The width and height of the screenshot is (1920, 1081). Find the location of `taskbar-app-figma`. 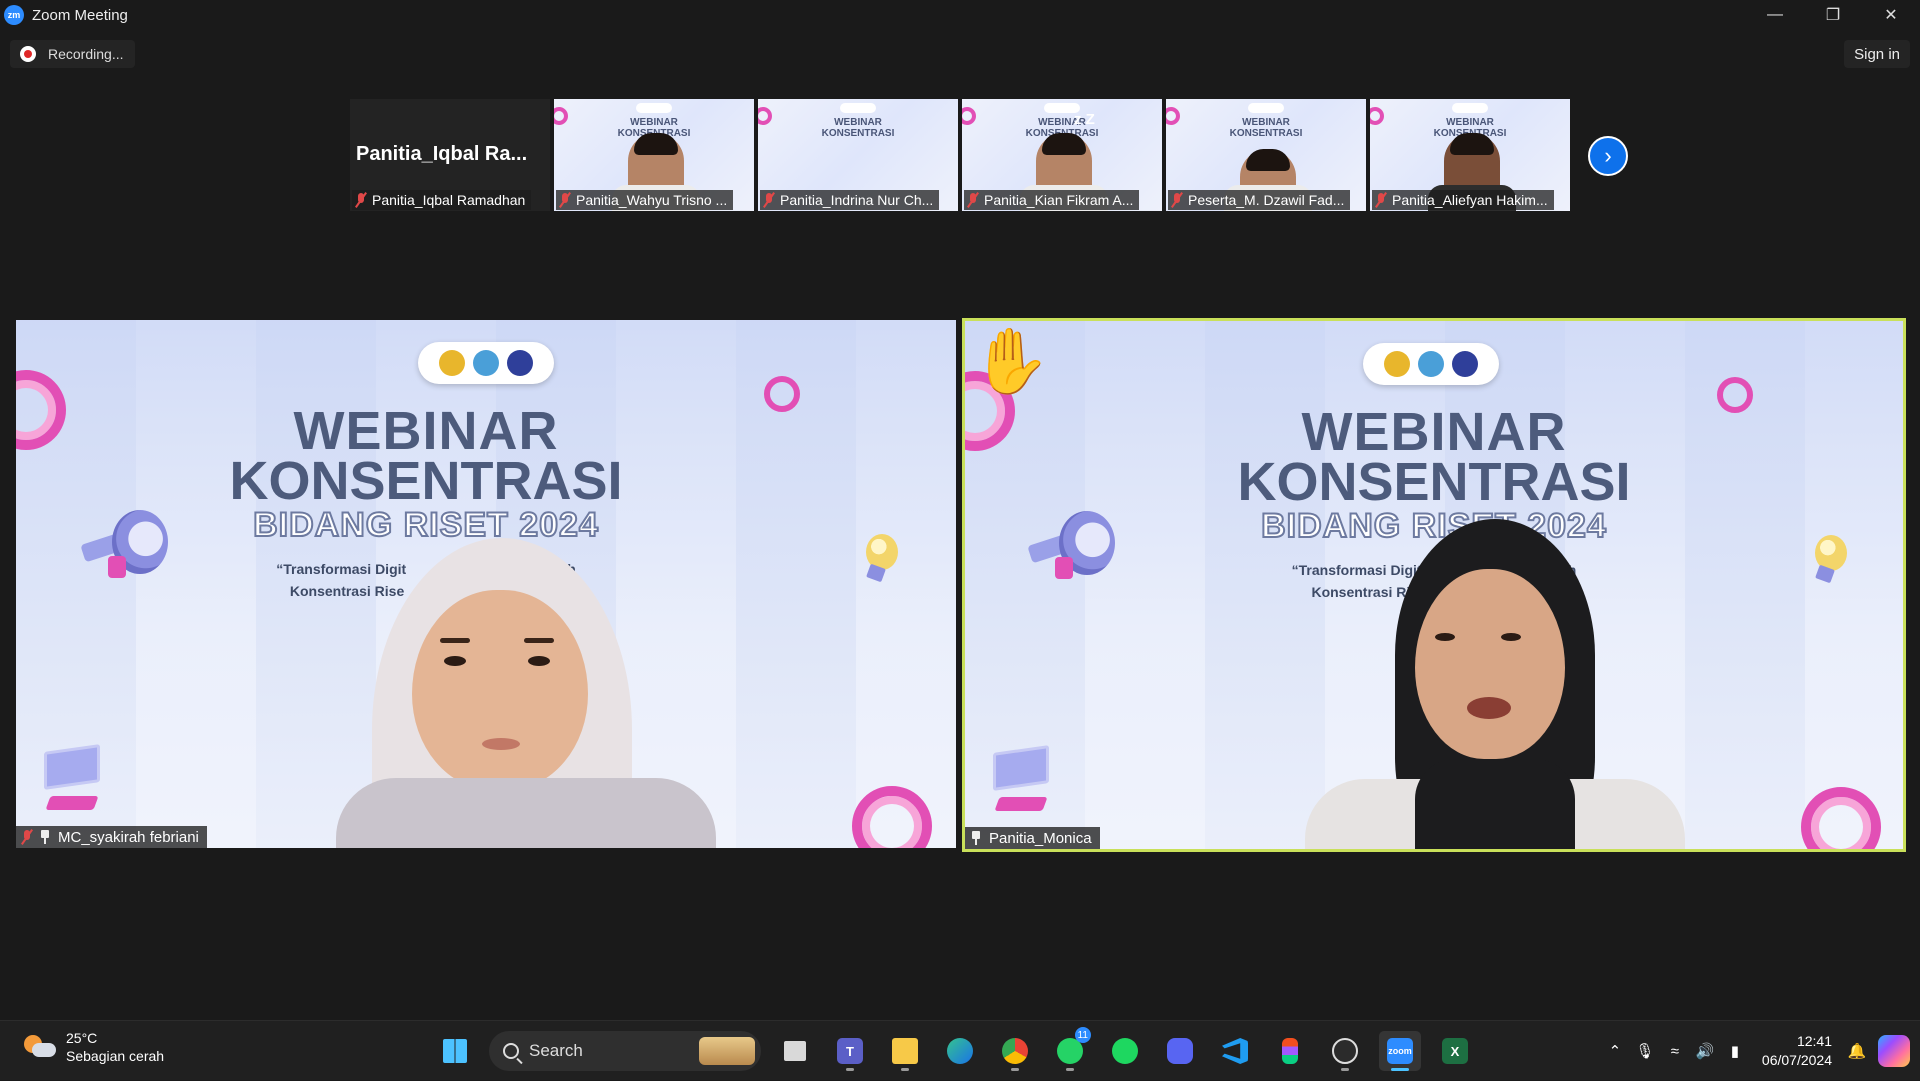

taskbar-app-figma is located at coordinates (1290, 1051).